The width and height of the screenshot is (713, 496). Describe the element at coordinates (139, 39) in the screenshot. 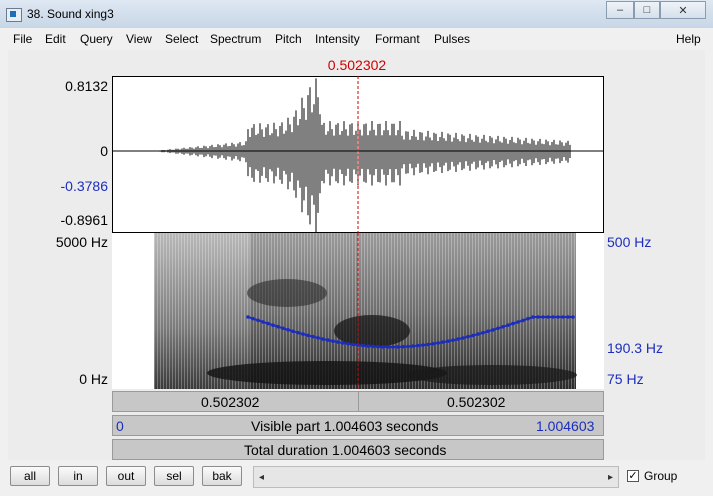

I see `menu-view: View` at that location.